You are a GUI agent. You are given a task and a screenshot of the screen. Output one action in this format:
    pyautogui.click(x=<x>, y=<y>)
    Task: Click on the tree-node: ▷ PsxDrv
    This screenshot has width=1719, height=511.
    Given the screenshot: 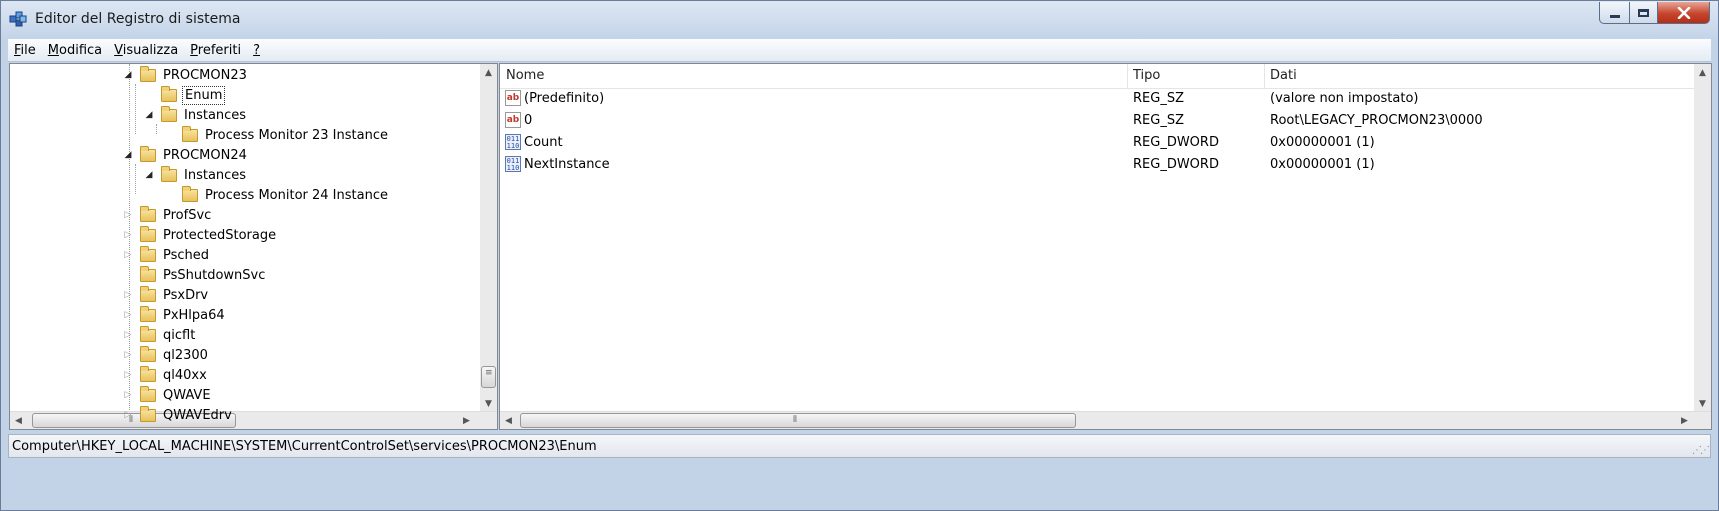 What is the action you would take?
    pyautogui.click(x=166, y=295)
    